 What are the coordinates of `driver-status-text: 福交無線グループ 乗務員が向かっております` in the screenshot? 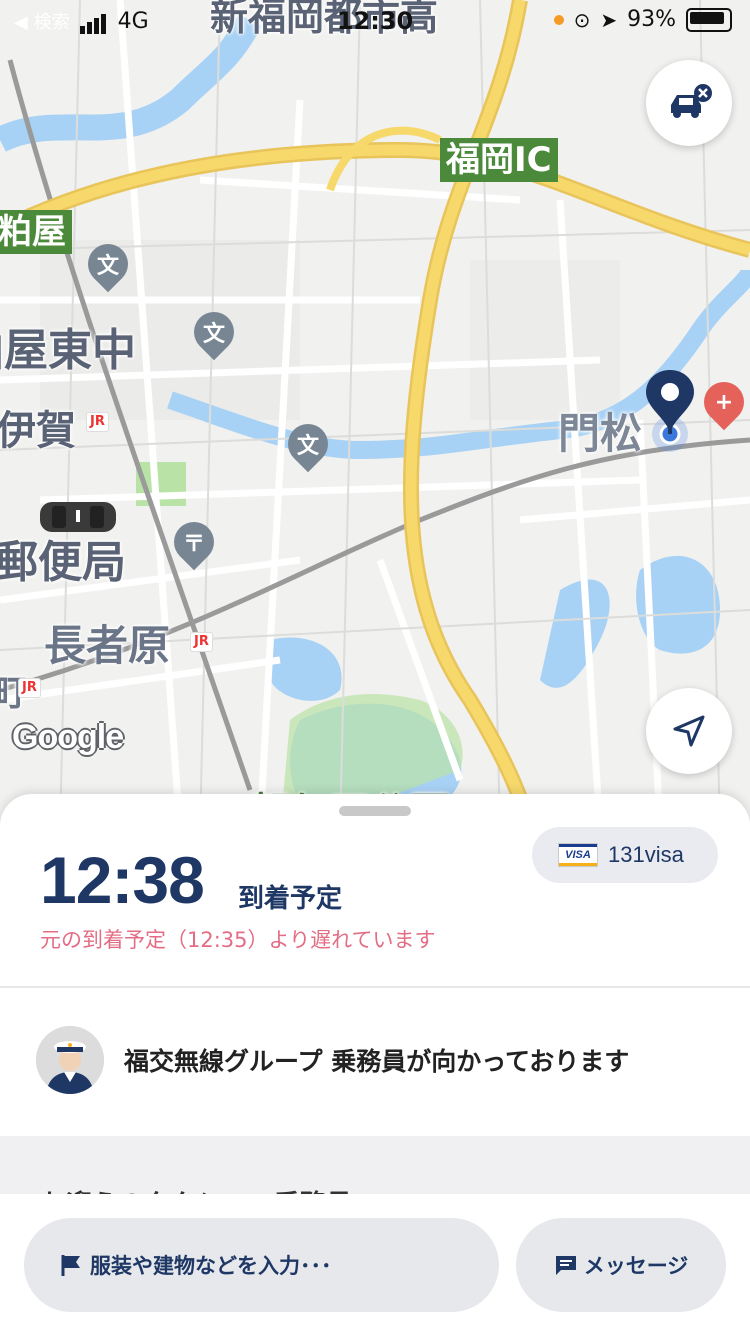 It's located at (377, 1061).